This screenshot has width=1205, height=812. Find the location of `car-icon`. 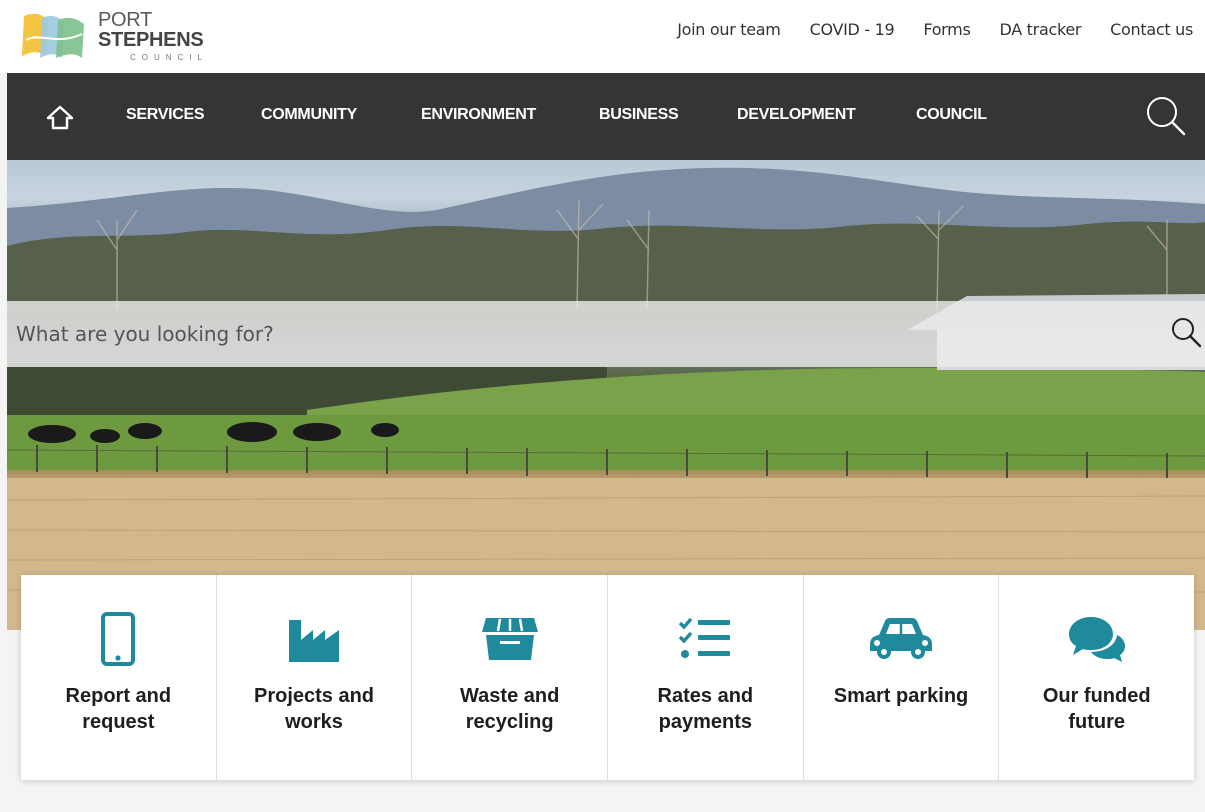

car-icon is located at coordinates (901, 639).